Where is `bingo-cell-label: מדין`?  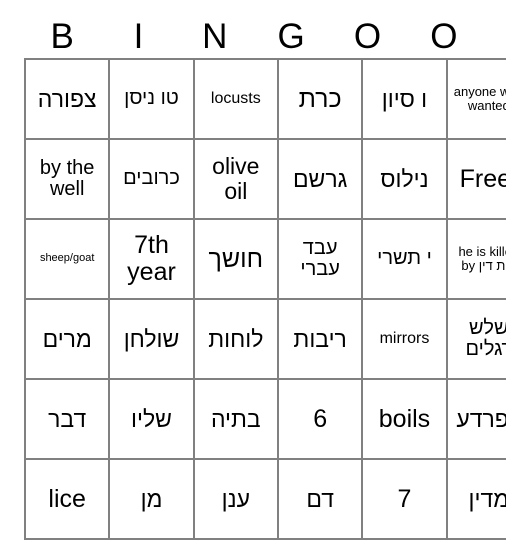
bingo-cell-label: מדין is located at coordinates (487, 498).